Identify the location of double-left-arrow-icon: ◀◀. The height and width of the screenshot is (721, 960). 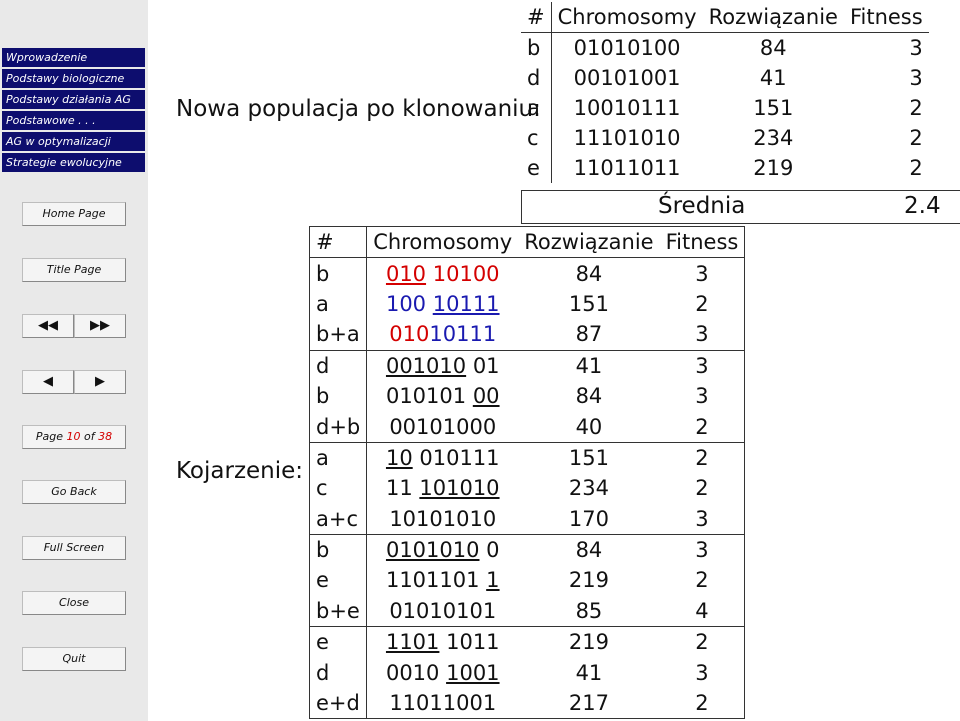
(48, 325).